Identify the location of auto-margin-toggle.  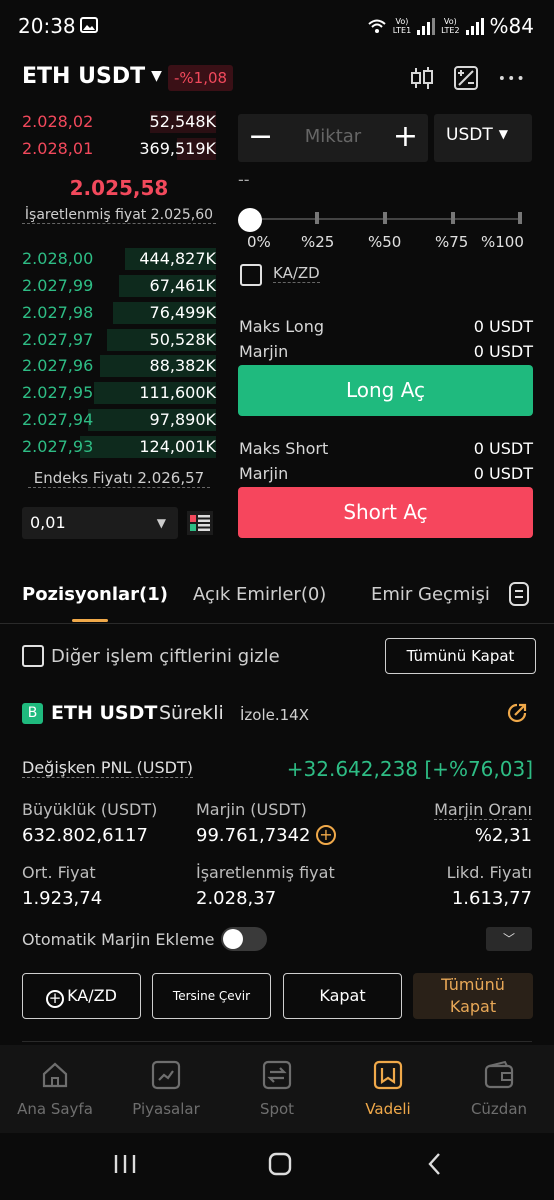
(244, 939).